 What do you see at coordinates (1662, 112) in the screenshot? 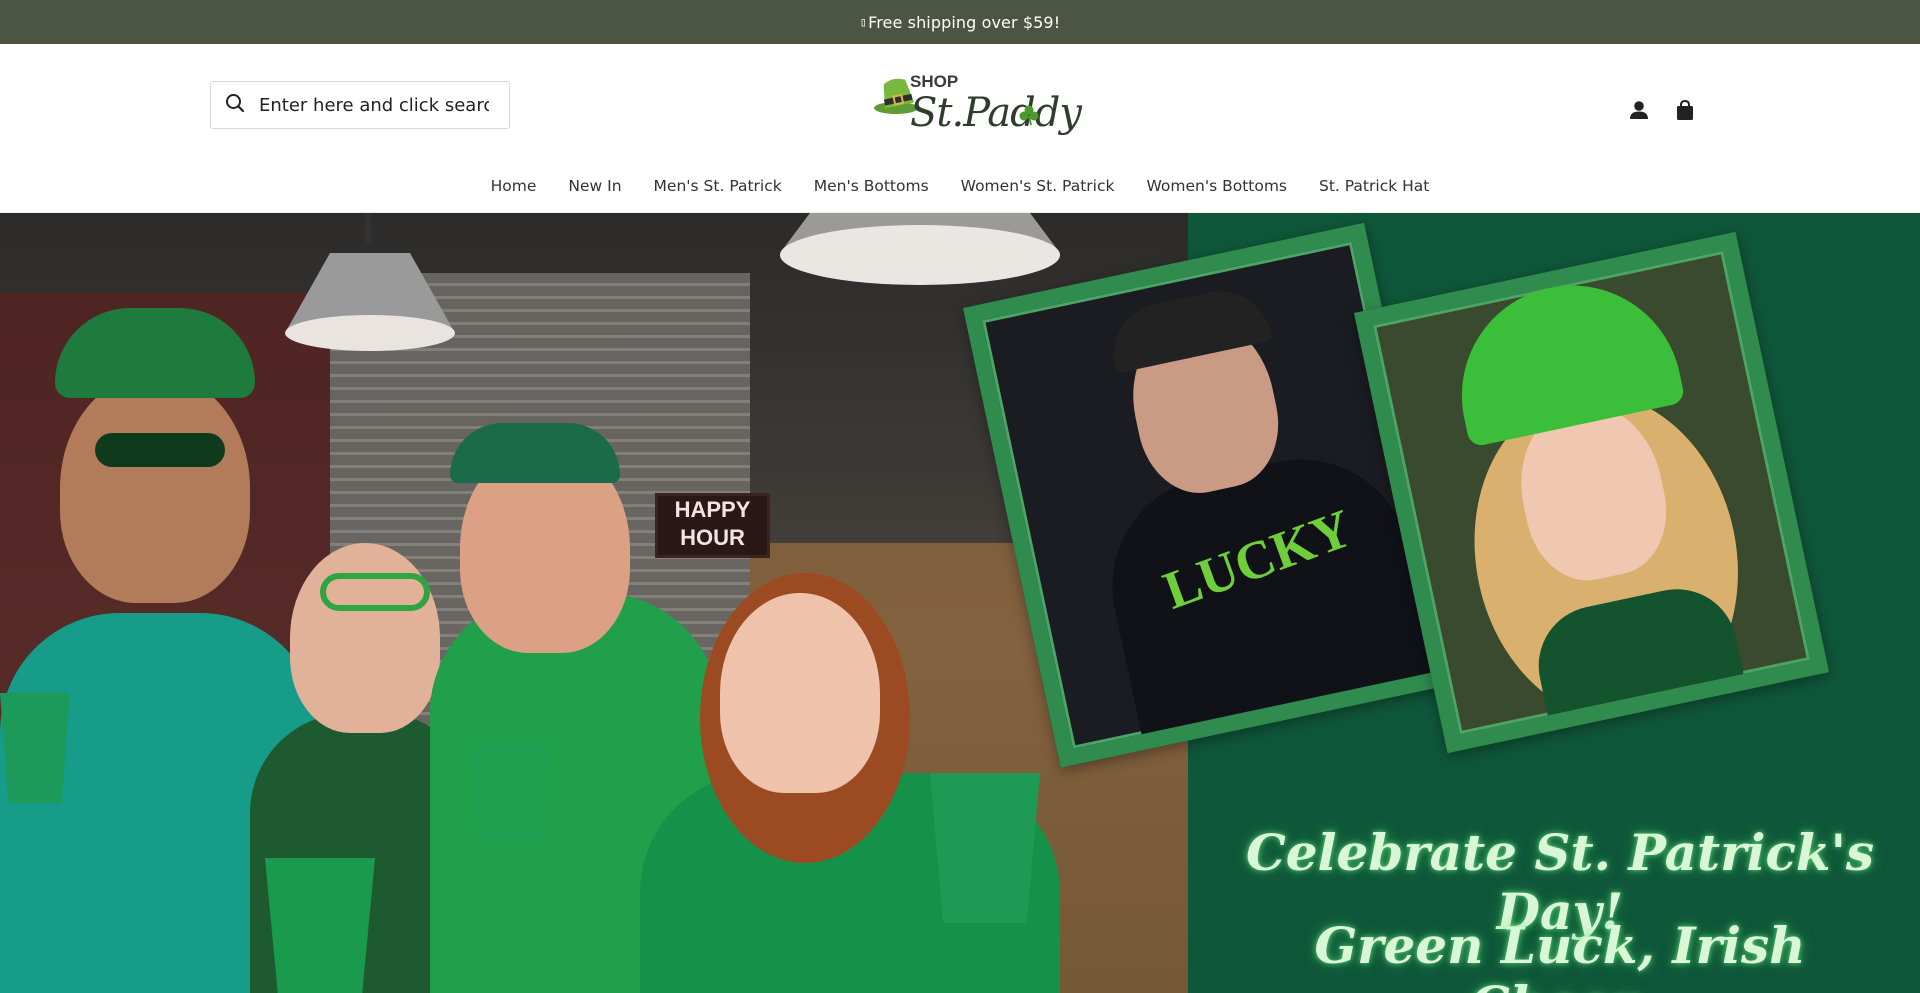
I see `header-actions` at bounding box center [1662, 112].